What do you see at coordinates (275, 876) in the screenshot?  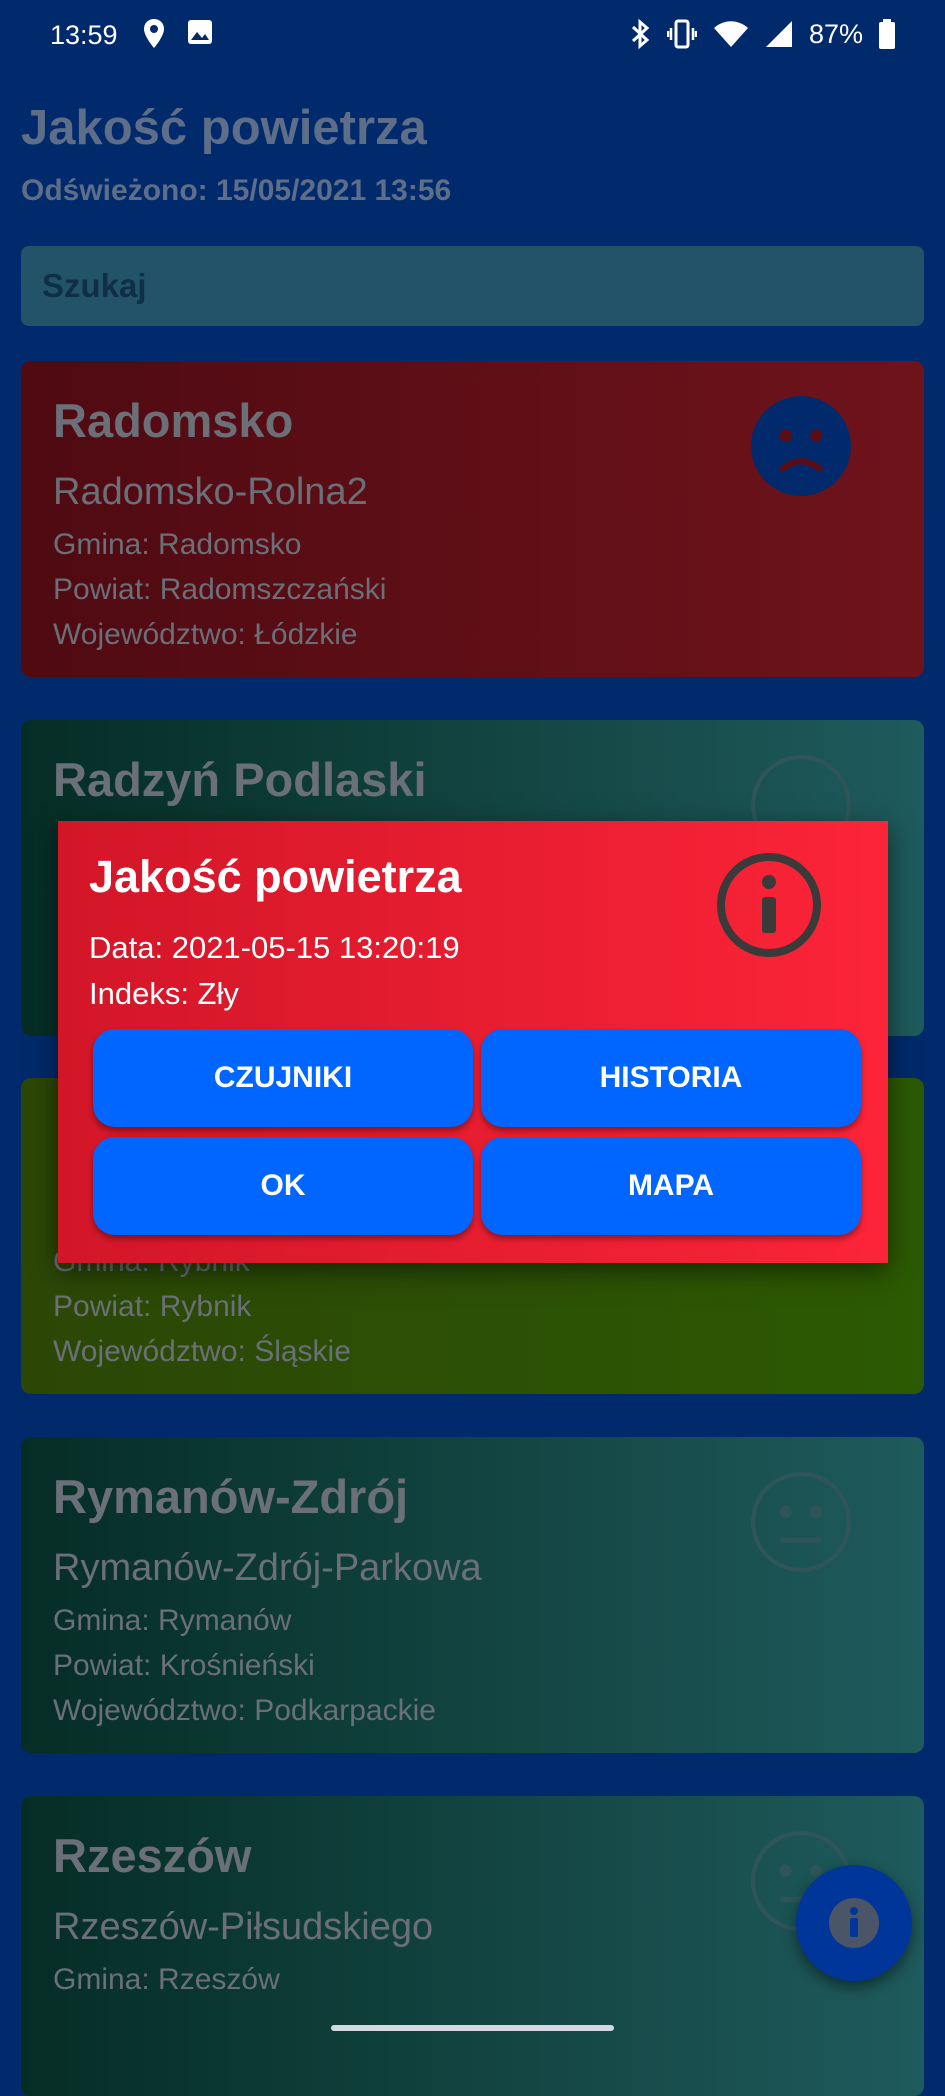 I see `dialog-title: Jakość powietrza` at bounding box center [275, 876].